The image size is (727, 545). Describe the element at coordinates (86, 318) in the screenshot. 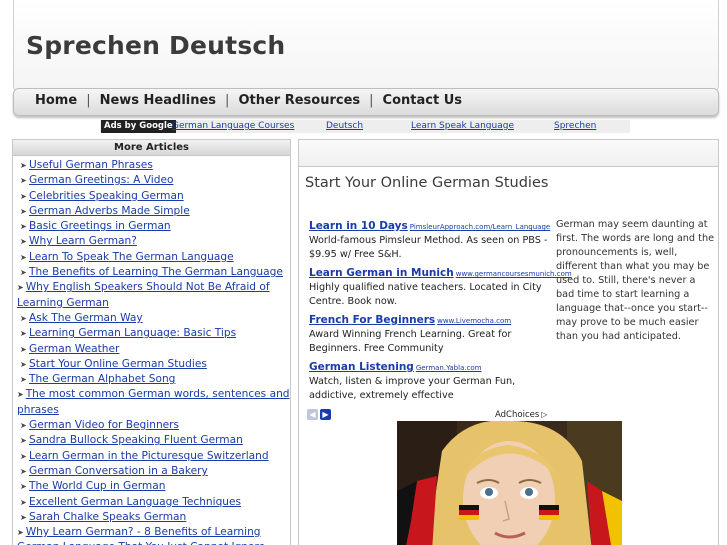

I see `article-link: Ask The German Way` at that location.